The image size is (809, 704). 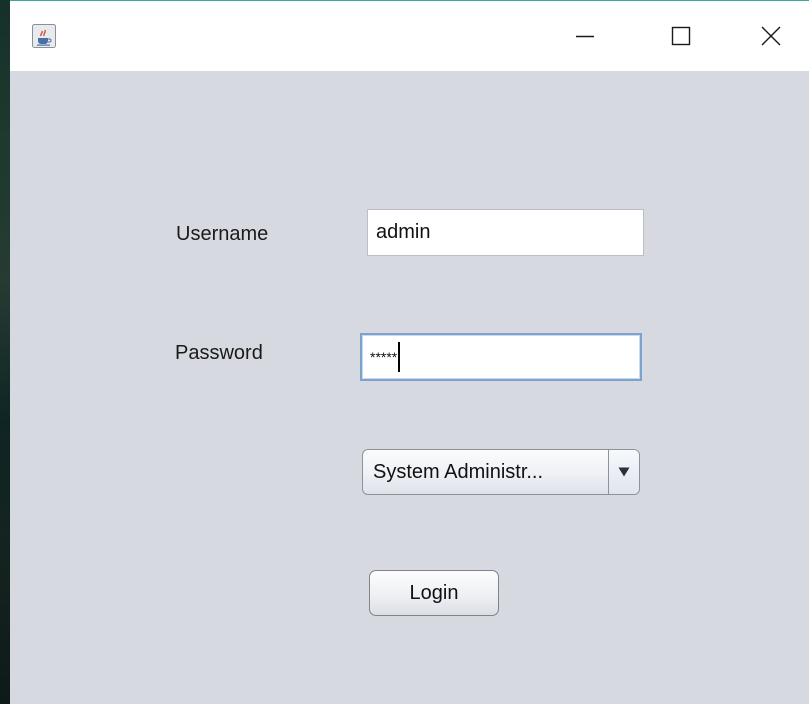 I want to click on username-input: admin, so click(x=505, y=232).